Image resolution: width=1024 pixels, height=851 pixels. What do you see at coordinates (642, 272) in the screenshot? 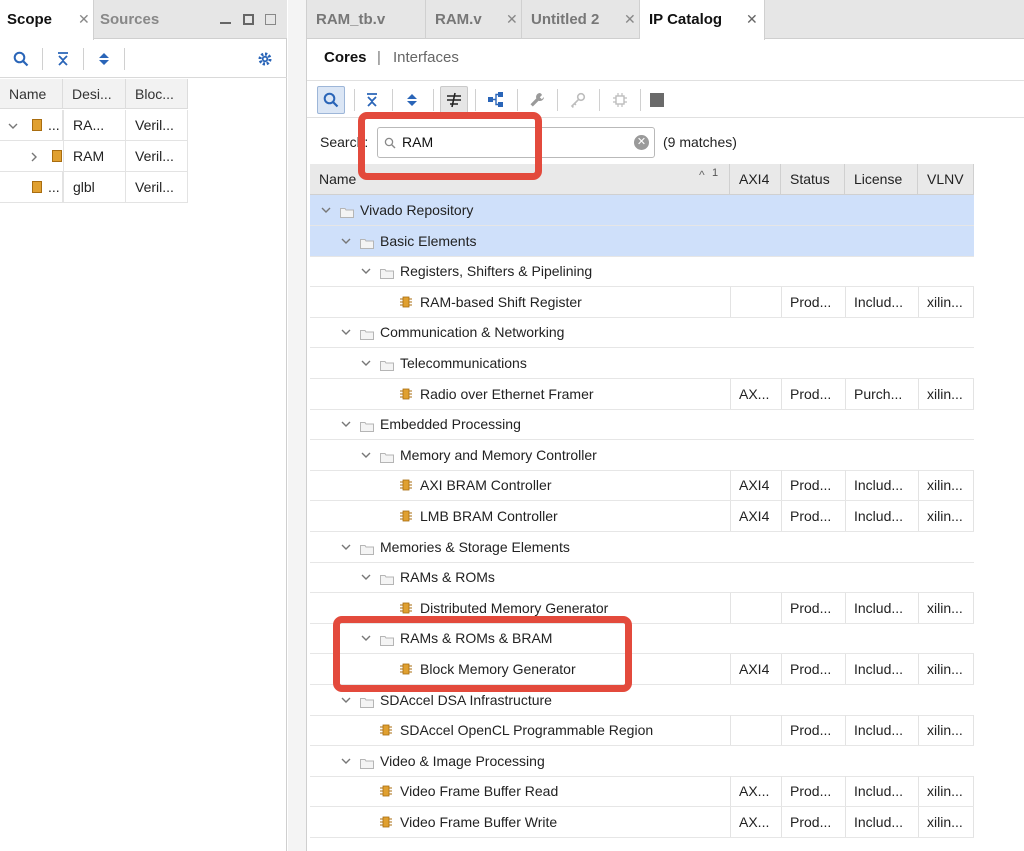
I see `table-row: Registers, Shifters & Pipelining` at bounding box center [642, 272].